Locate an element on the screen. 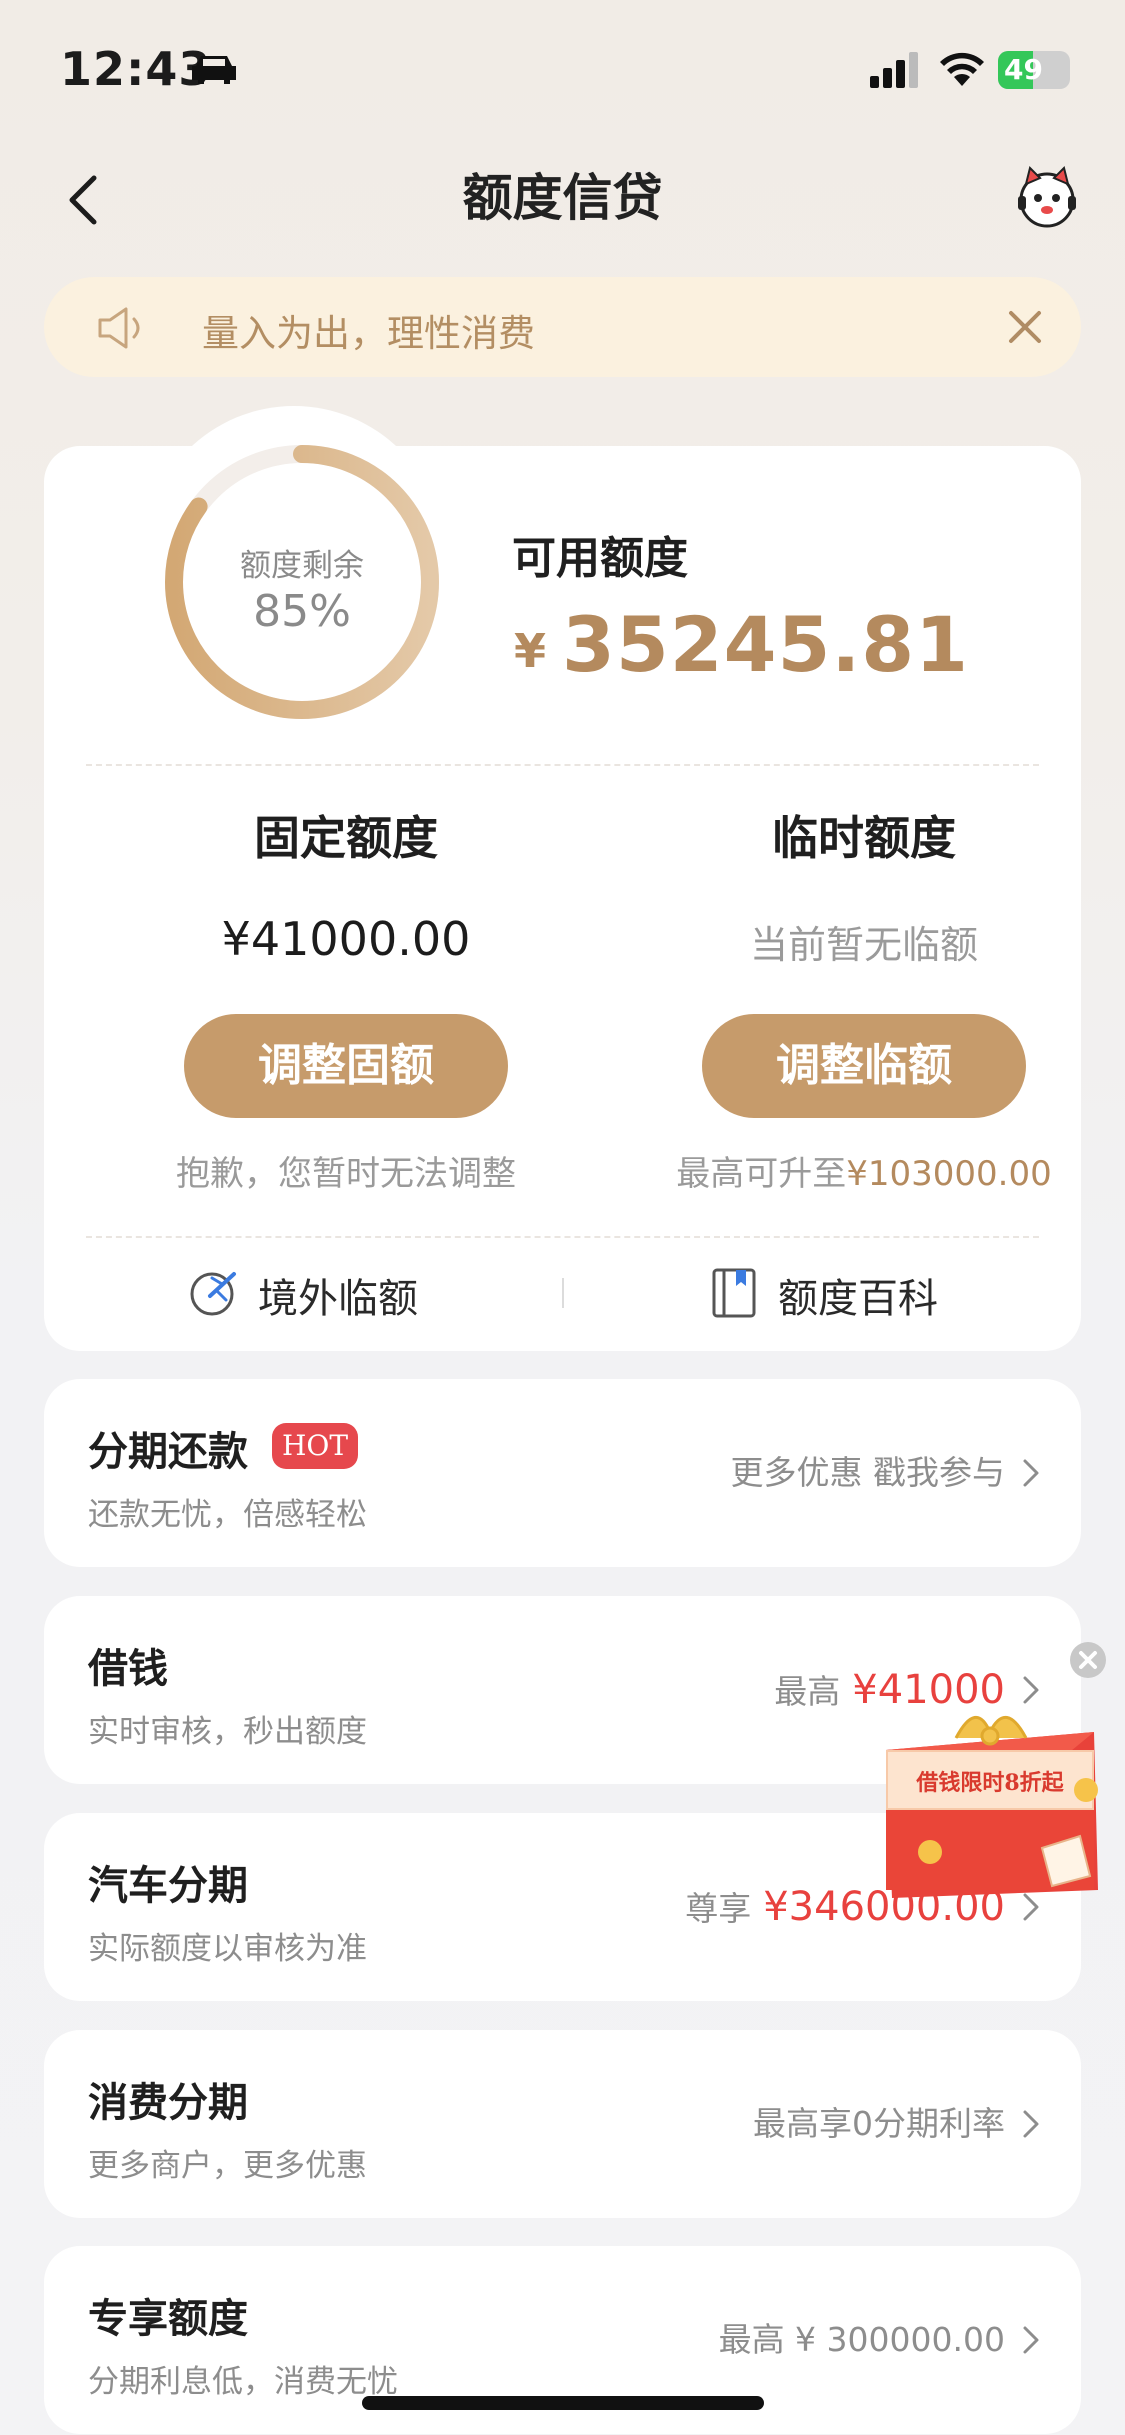 The height and width of the screenshot is (2435, 1125). cellular-signal-icon is located at coordinates (894, 70).